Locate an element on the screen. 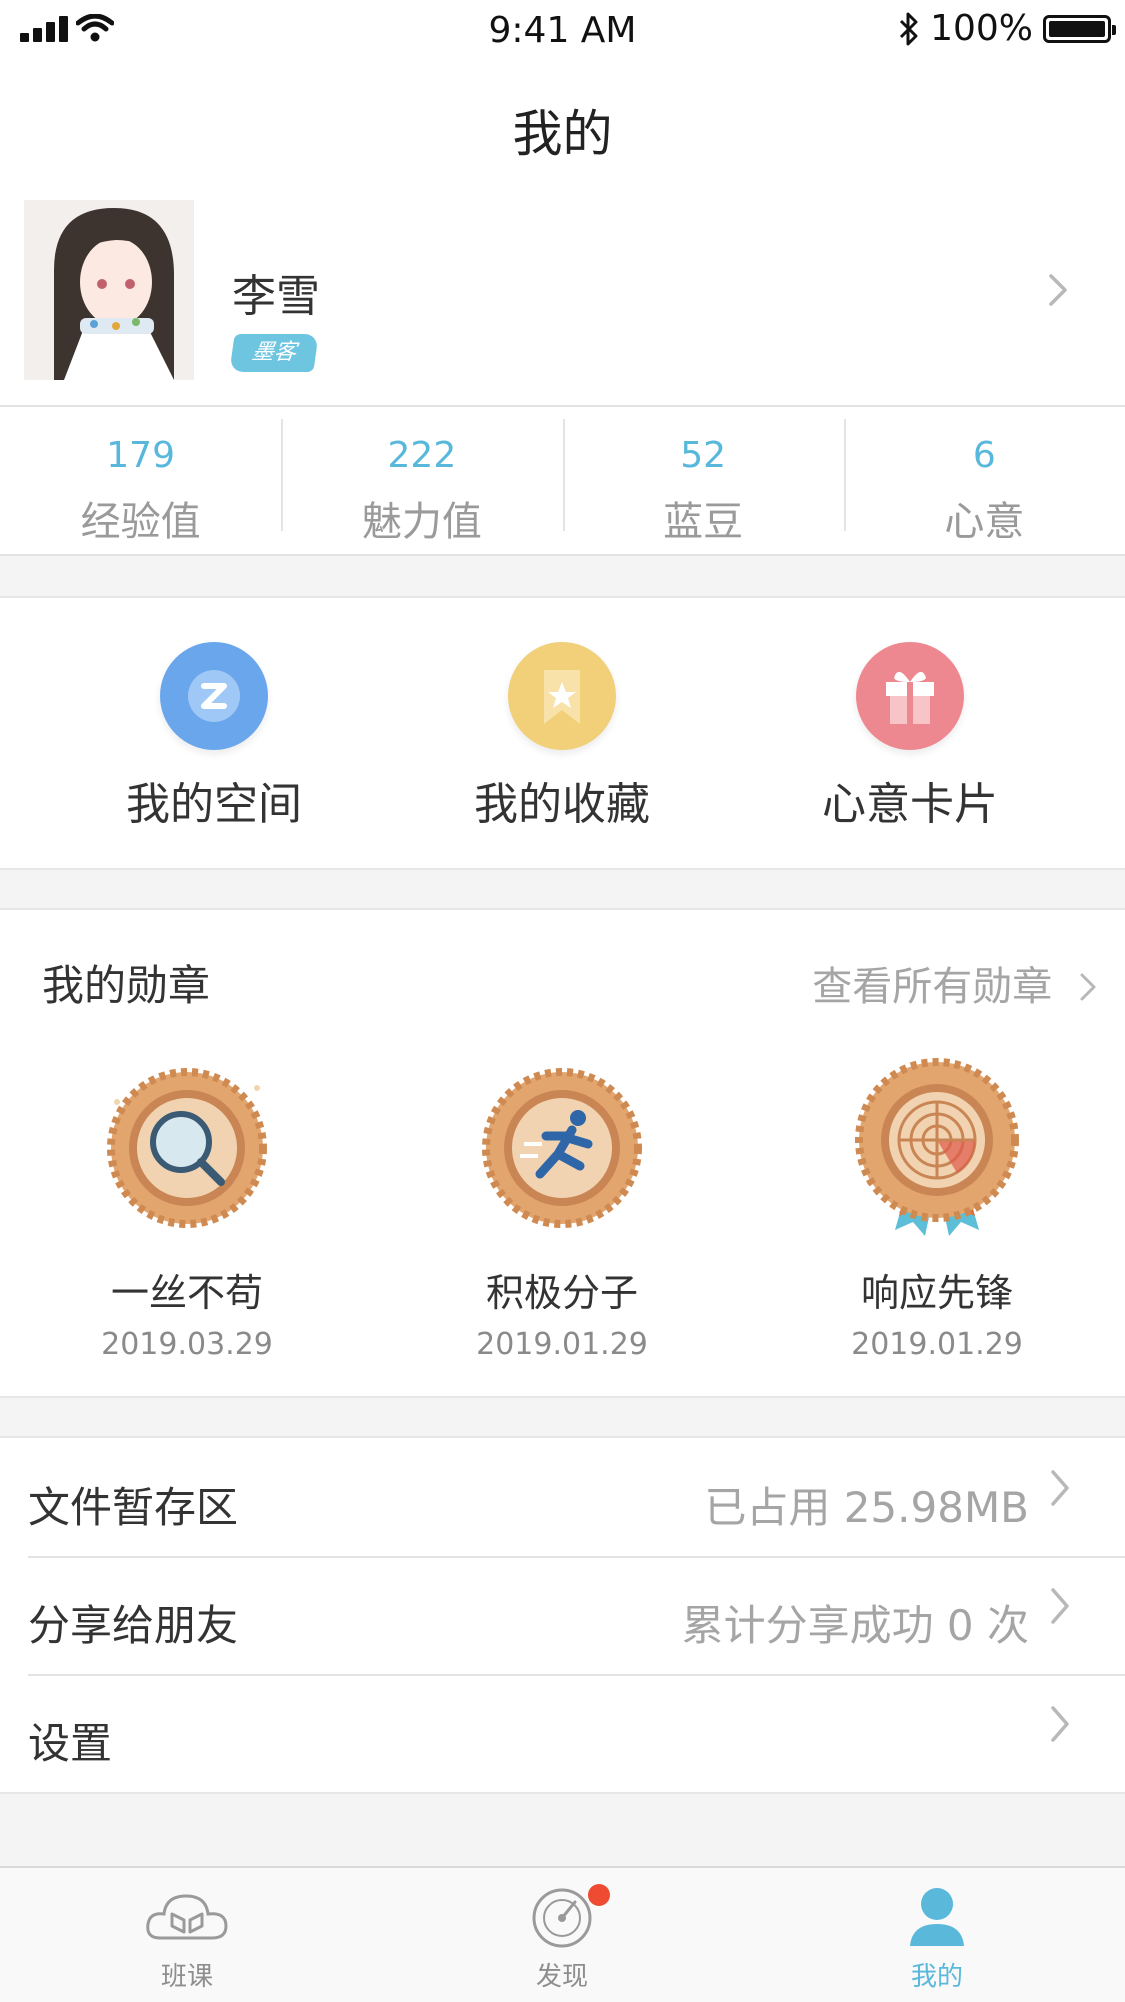 Image resolution: width=1125 pixels, height=2002 pixels. profile-icon is located at coordinates (937, 1917).